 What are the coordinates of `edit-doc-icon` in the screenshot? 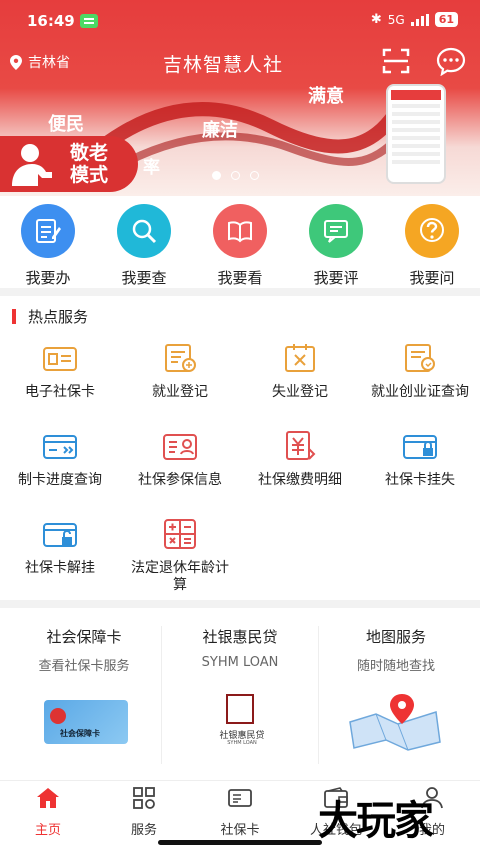 It's located at (48, 231).